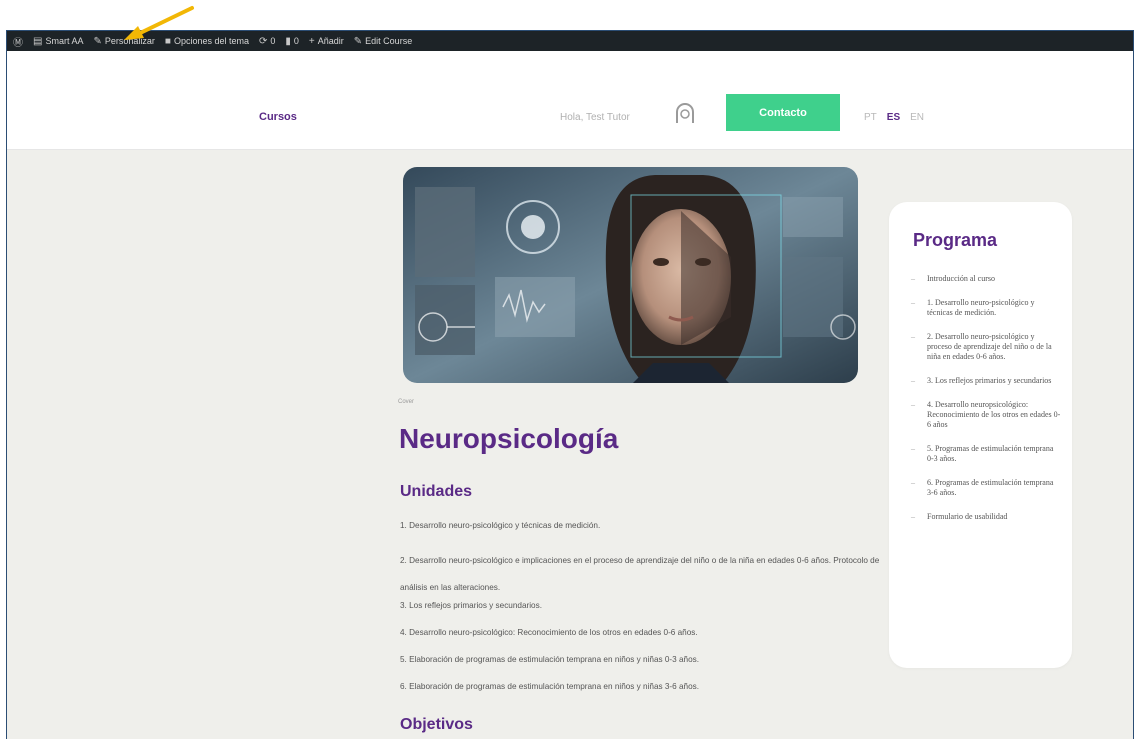  What do you see at coordinates (986, 517) in the screenshot?
I see `program-item: Formulario de usabilidad` at bounding box center [986, 517].